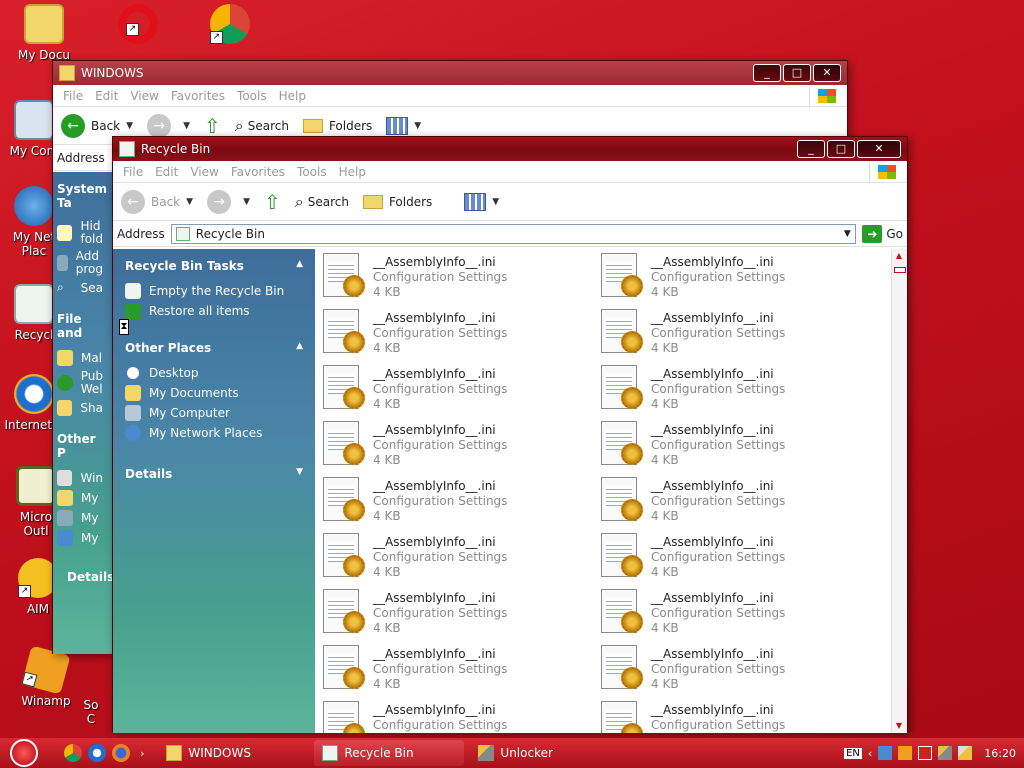 This screenshot has width=1024, height=768. I want to click on file-and-folder-header: File and, so click(80, 326).